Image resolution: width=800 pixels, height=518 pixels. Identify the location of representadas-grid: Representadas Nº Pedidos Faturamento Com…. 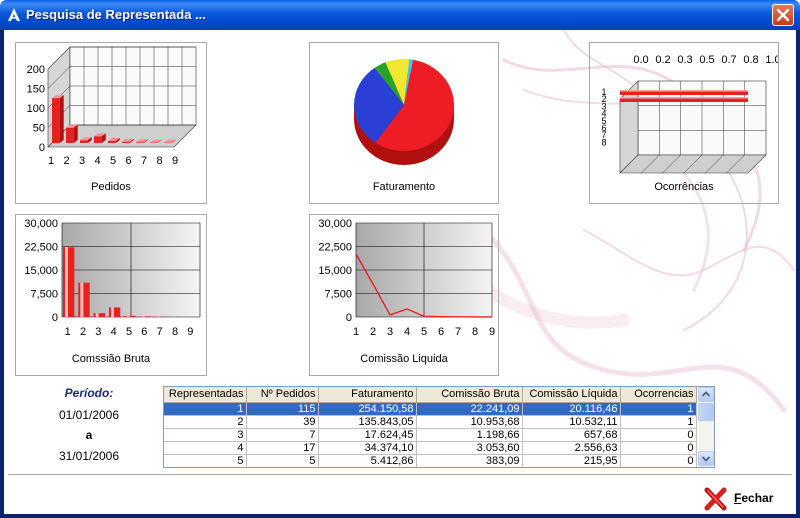
(439, 427).